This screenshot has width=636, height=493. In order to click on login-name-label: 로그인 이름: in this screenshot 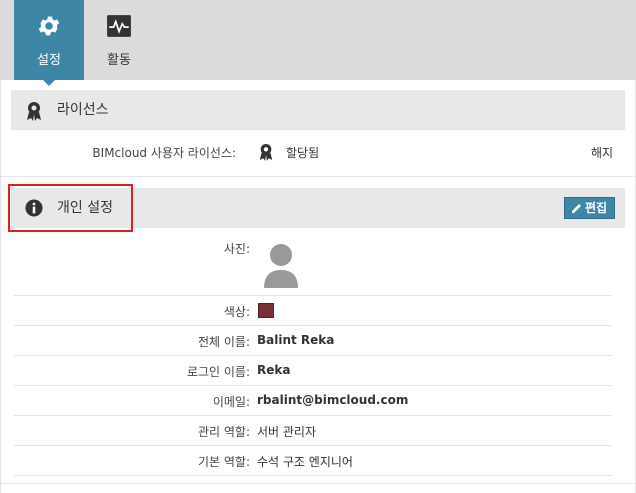, I will do `click(218, 372)`.